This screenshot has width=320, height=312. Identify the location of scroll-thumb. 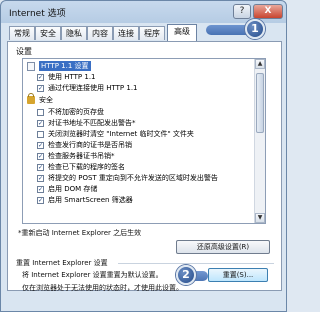
(260, 103).